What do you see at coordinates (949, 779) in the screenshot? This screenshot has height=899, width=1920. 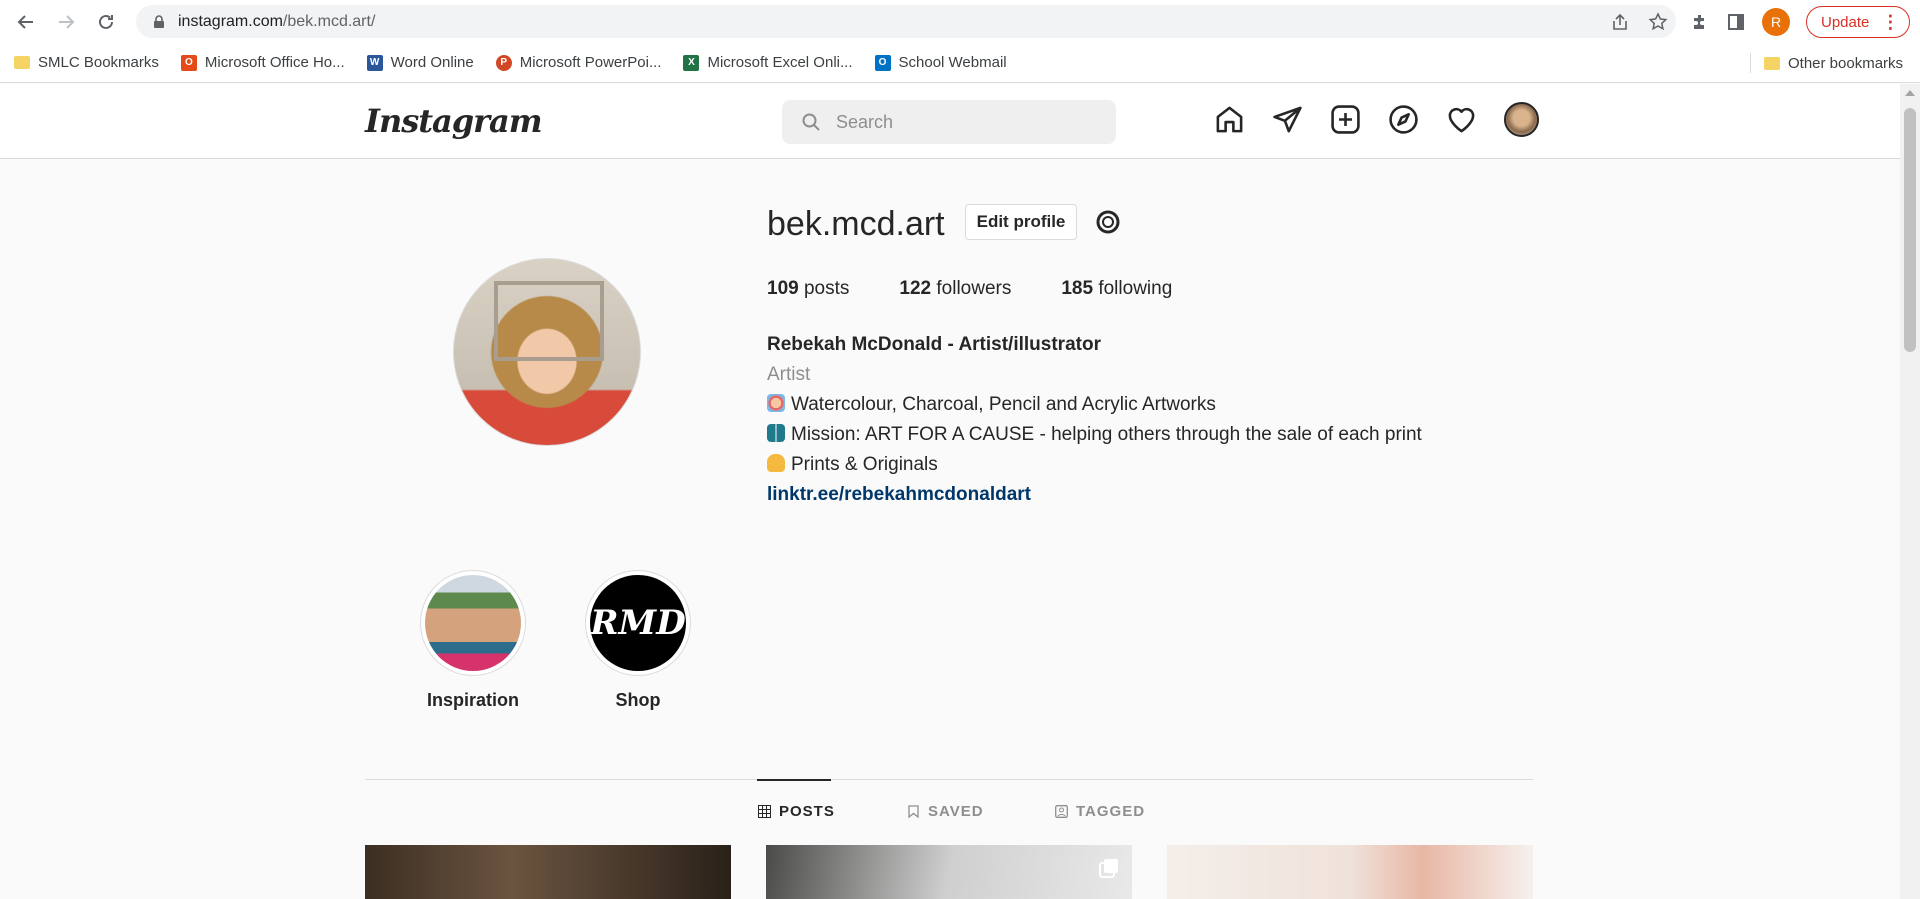 I see `tabs-divider` at bounding box center [949, 779].